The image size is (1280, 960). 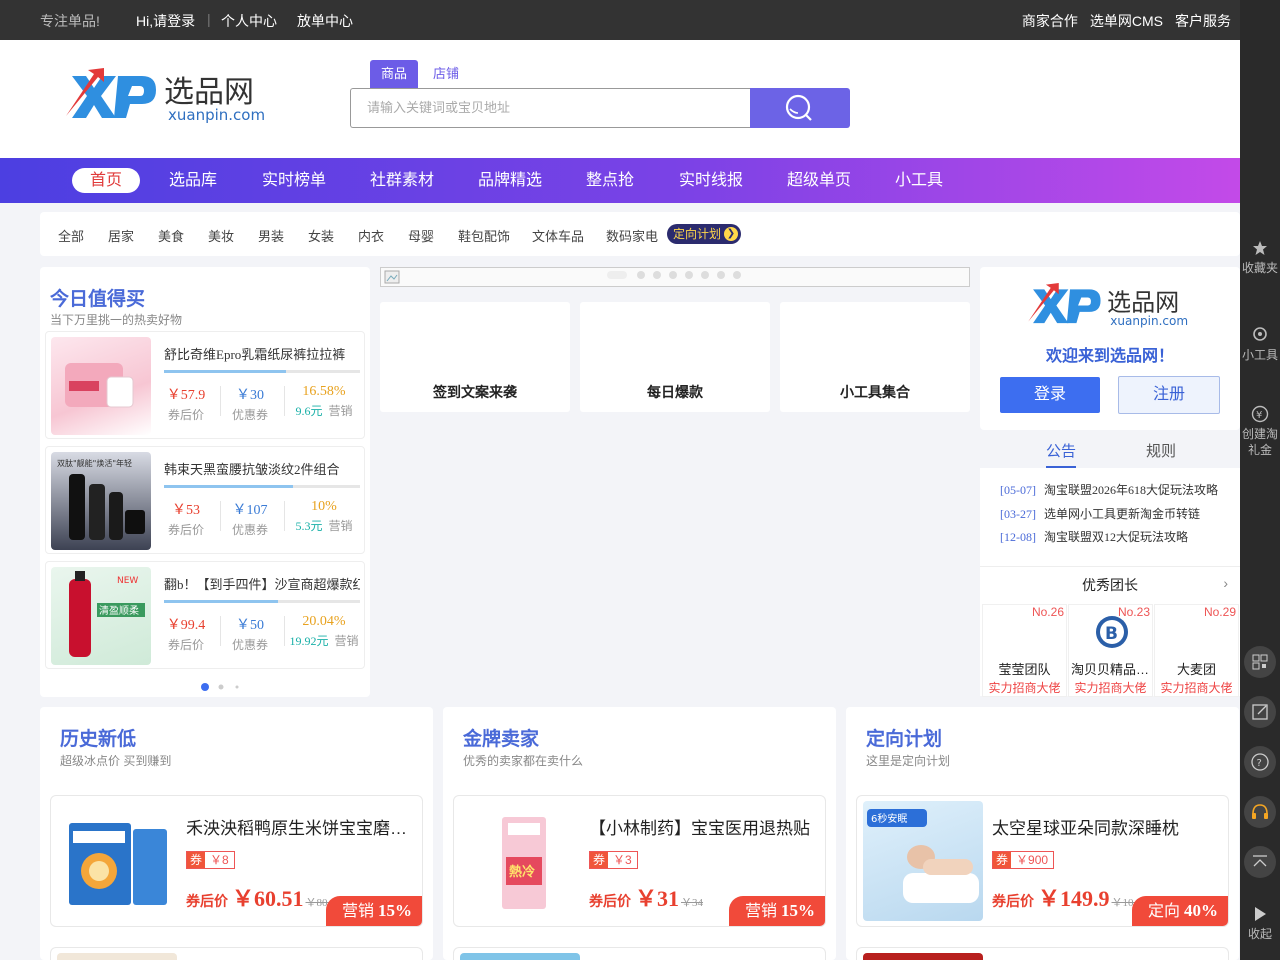 What do you see at coordinates (394, 74) in the screenshot?
I see `search-tab-goods: 商品` at bounding box center [394, 74].